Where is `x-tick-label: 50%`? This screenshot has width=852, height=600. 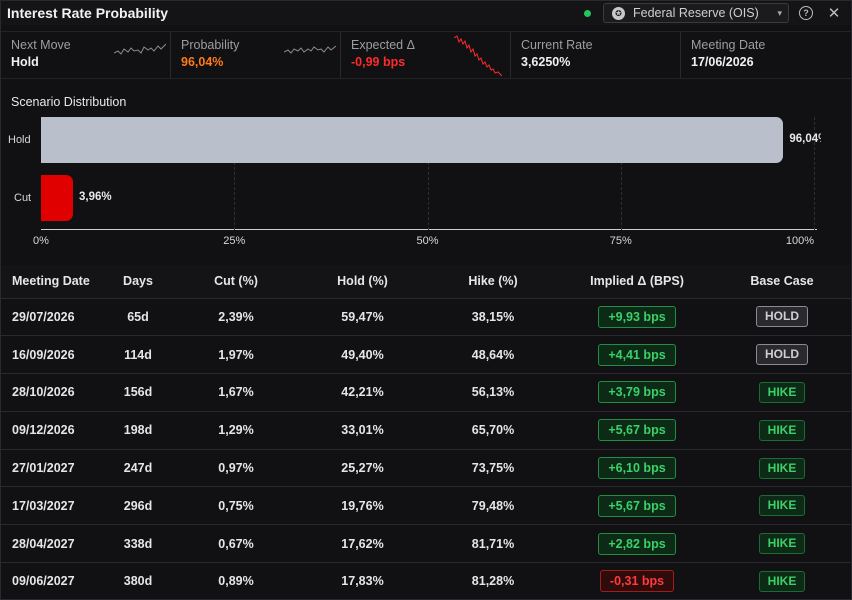
x-tick-label: 50% is located at coordinates (427, 241).